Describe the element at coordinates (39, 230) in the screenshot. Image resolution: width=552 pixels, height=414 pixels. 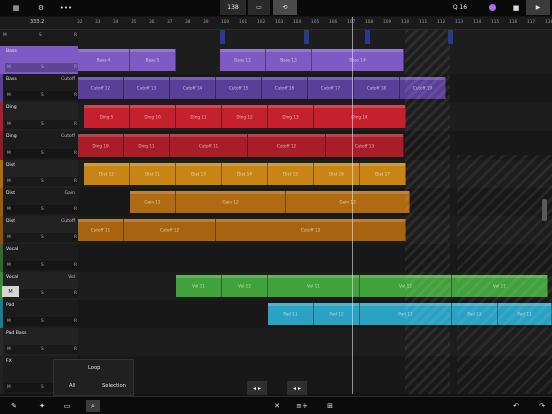
I see `track-header: Dist Cutoff M S R` at that location.